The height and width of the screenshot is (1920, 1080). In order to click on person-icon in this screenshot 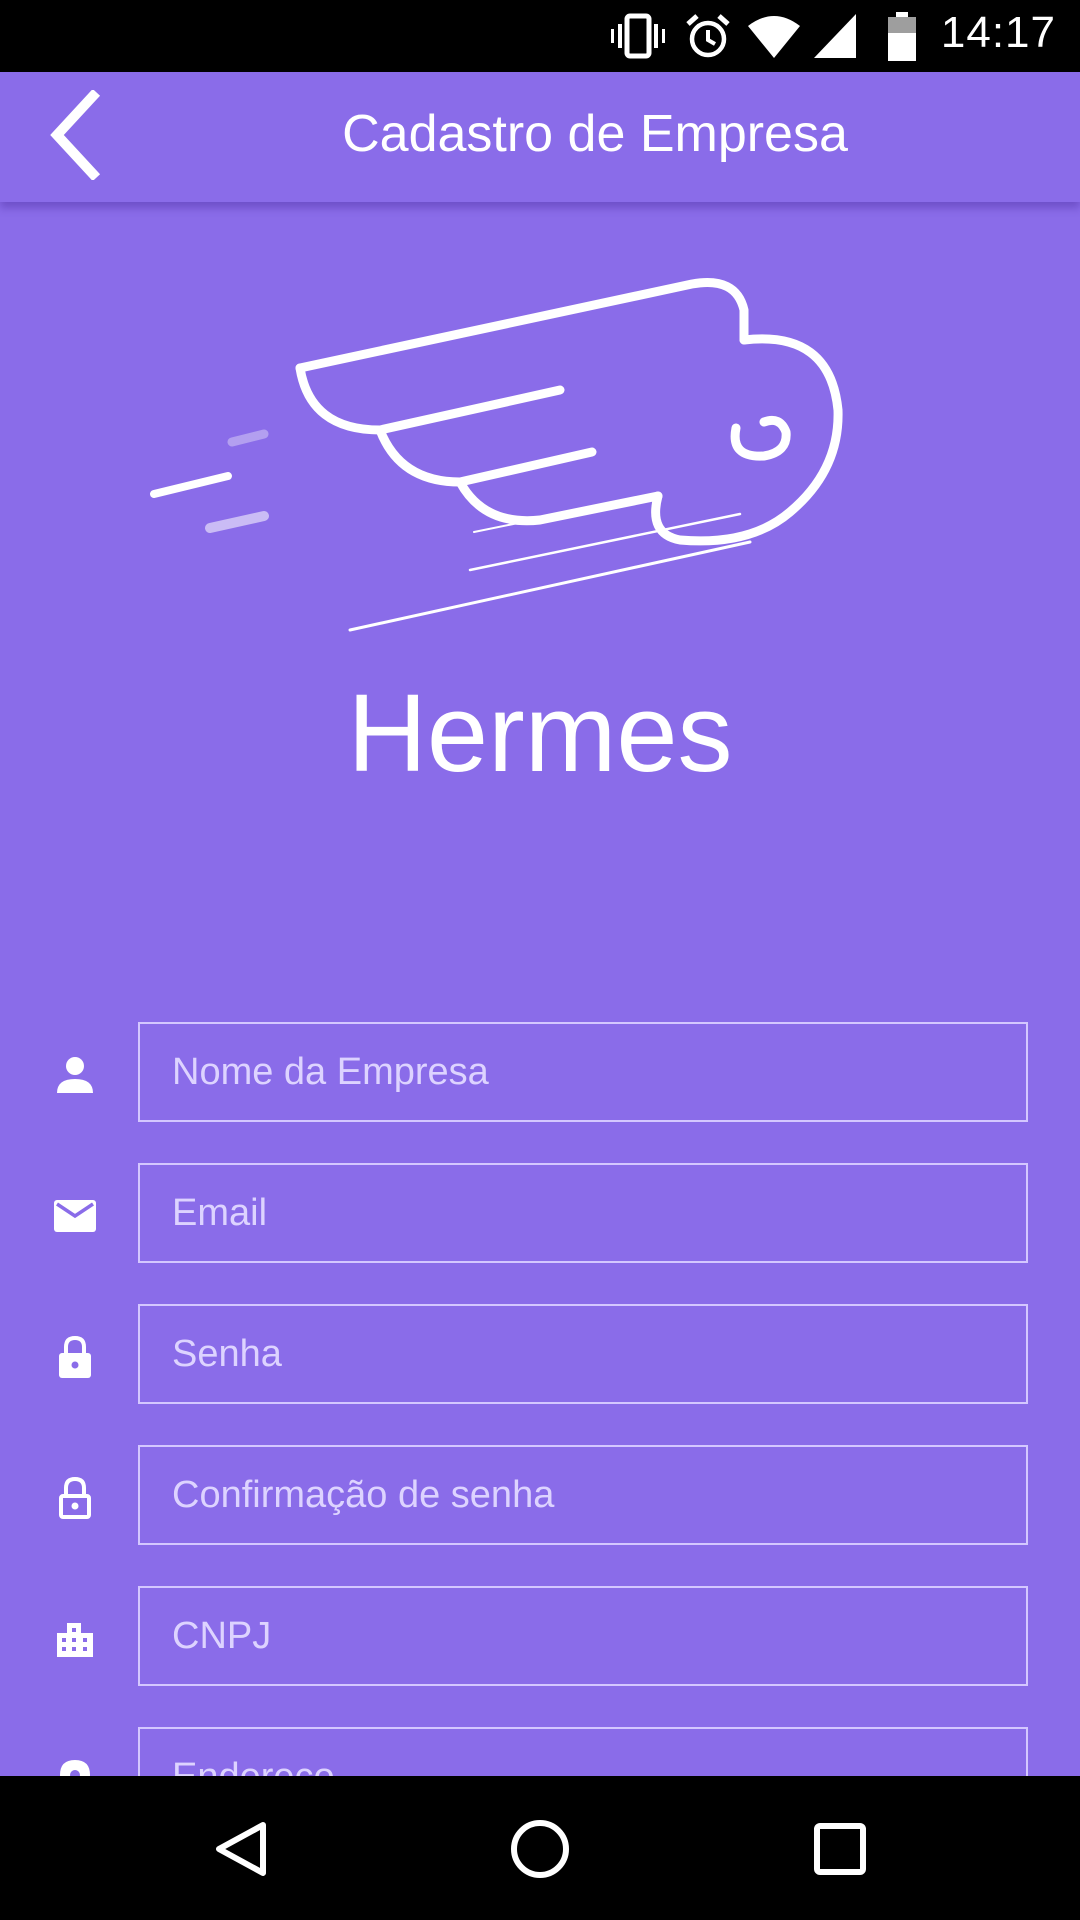, I will do `click(75, 1075)`.